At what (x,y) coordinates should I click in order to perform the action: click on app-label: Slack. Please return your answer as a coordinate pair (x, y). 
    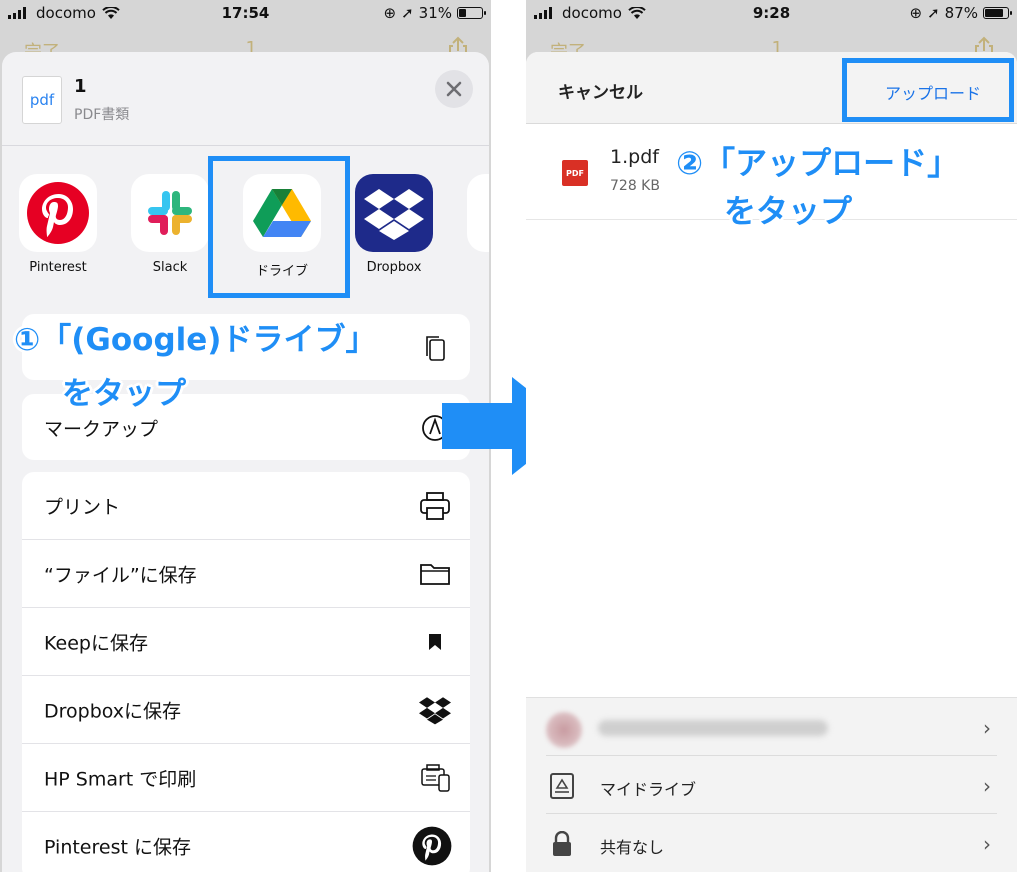
    Looking at the image, I should click on (170, 267).